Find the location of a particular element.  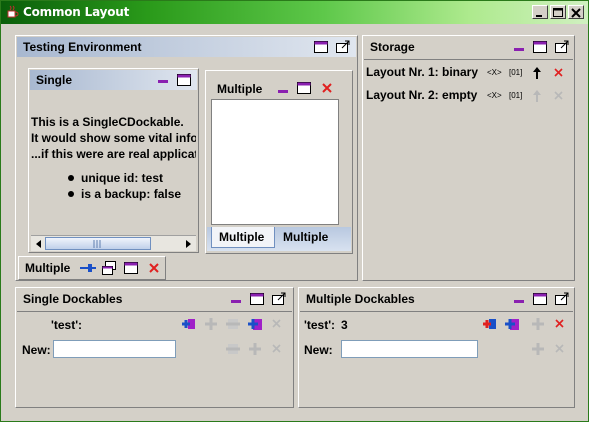

single-dockables-header: Single Dockables is located at coordinates (154, 299).